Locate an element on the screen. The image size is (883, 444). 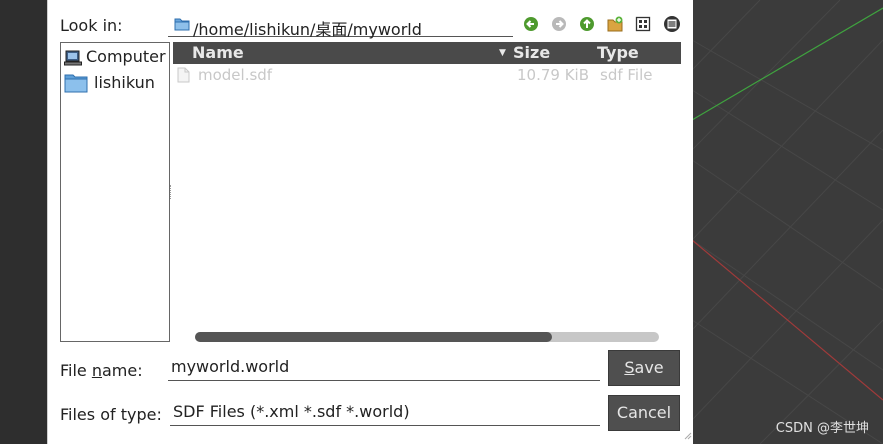
look-in-path-combo: /home/lishikun/桌面/myworld is located at coordinates (340, 25).